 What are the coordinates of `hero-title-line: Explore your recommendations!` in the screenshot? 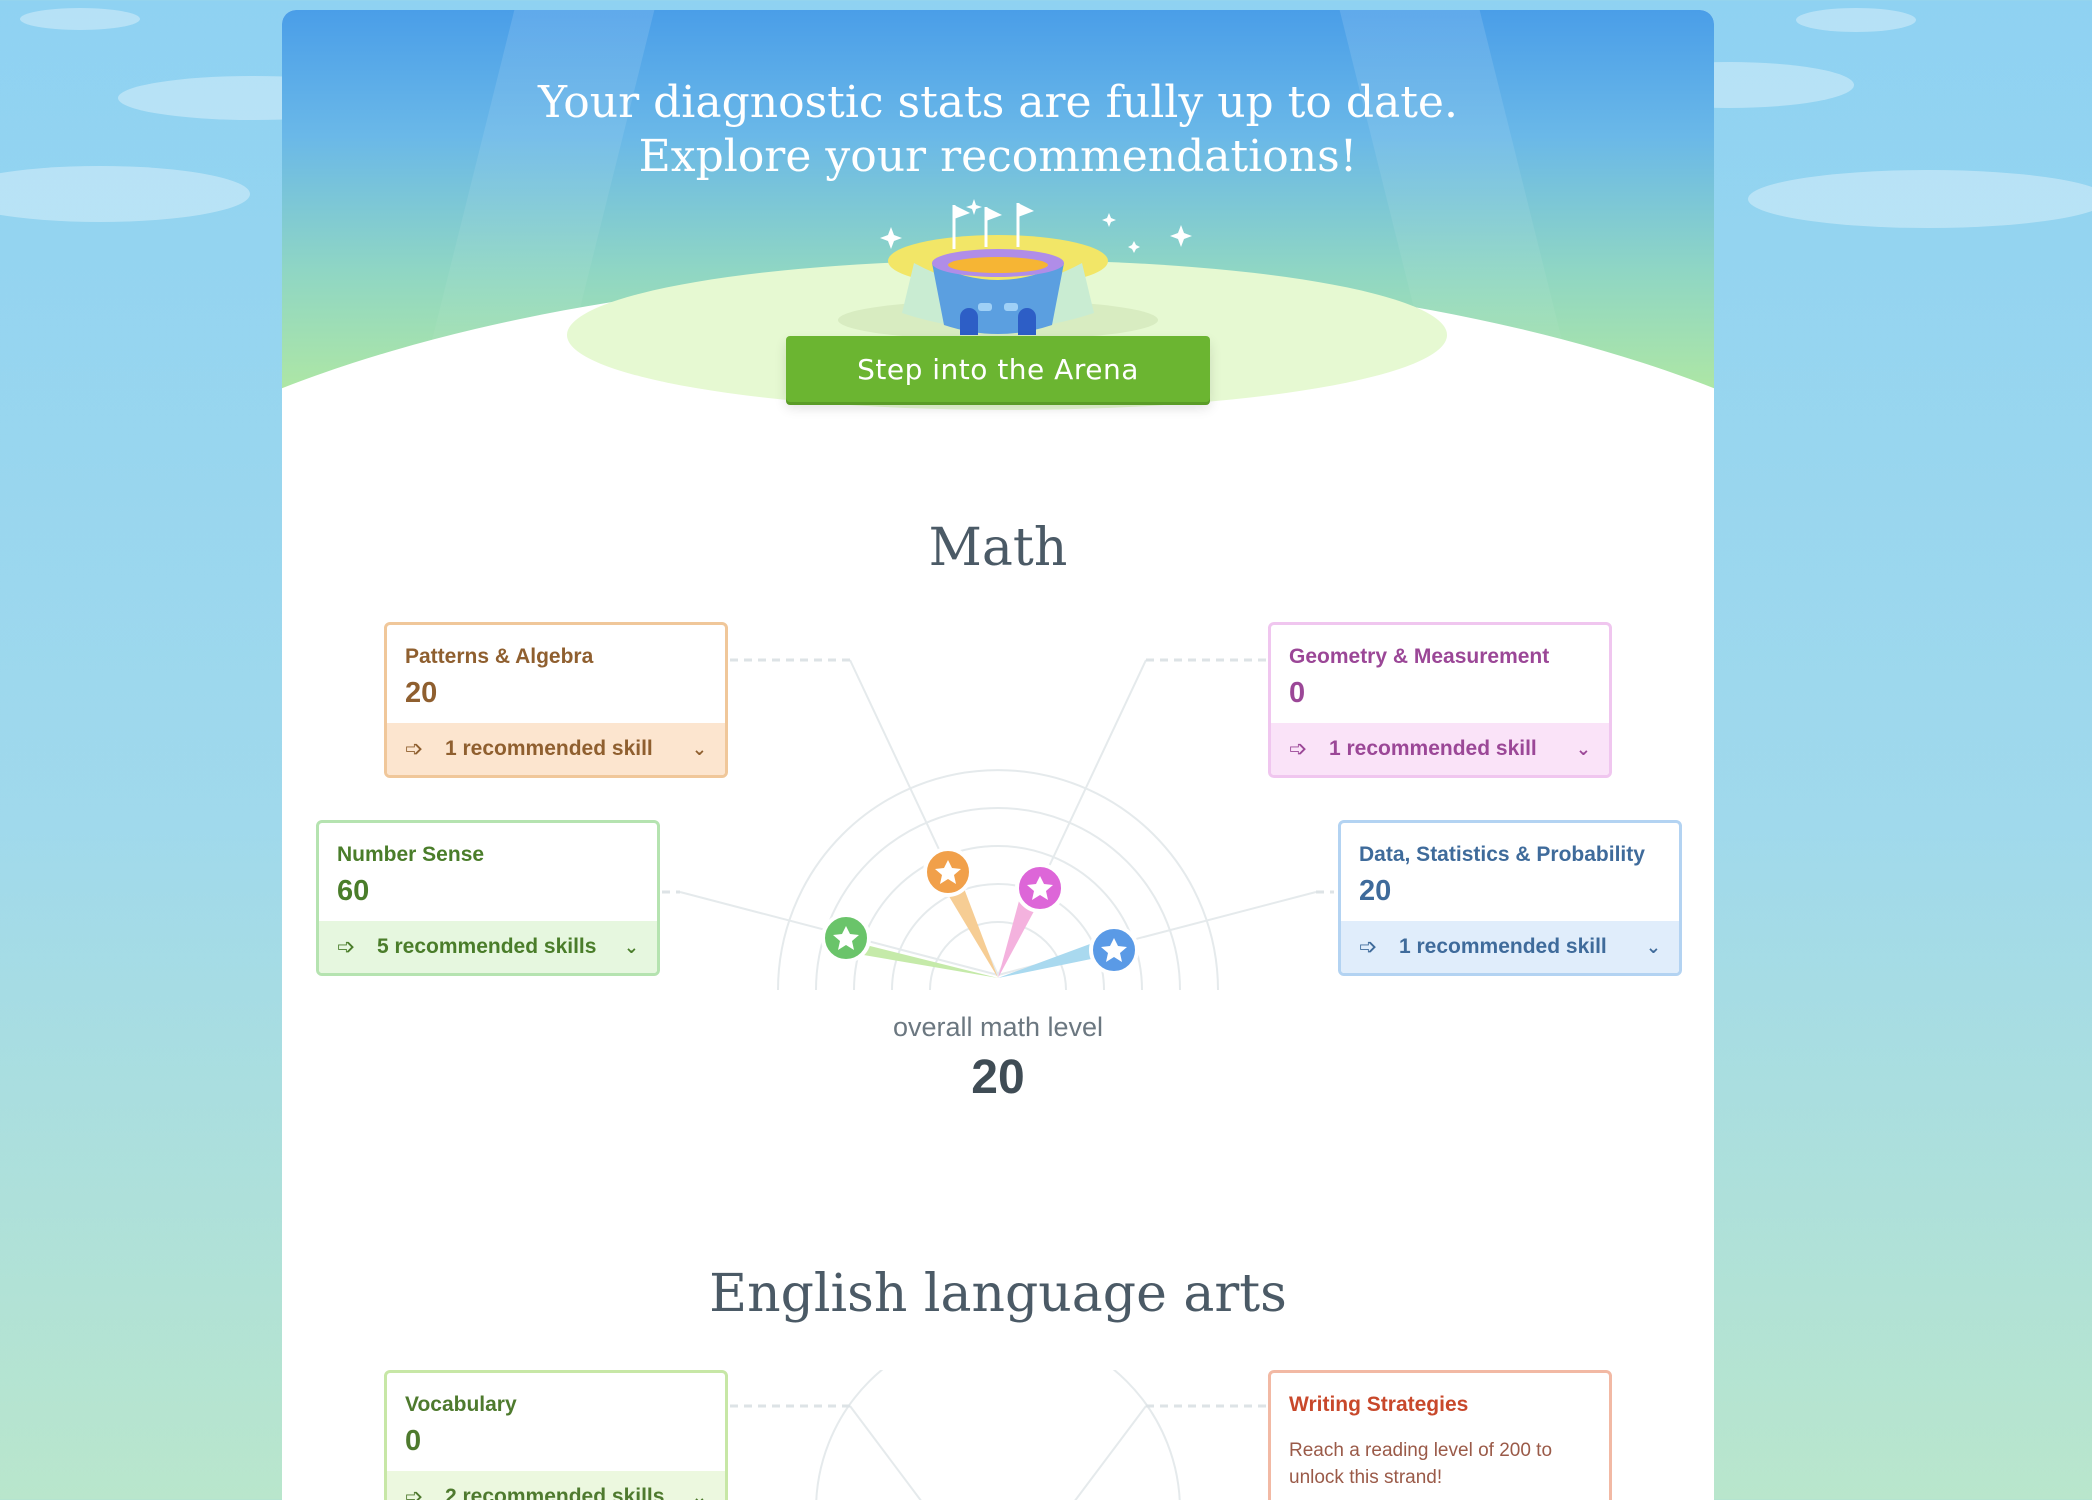 It's located at (998, 156).